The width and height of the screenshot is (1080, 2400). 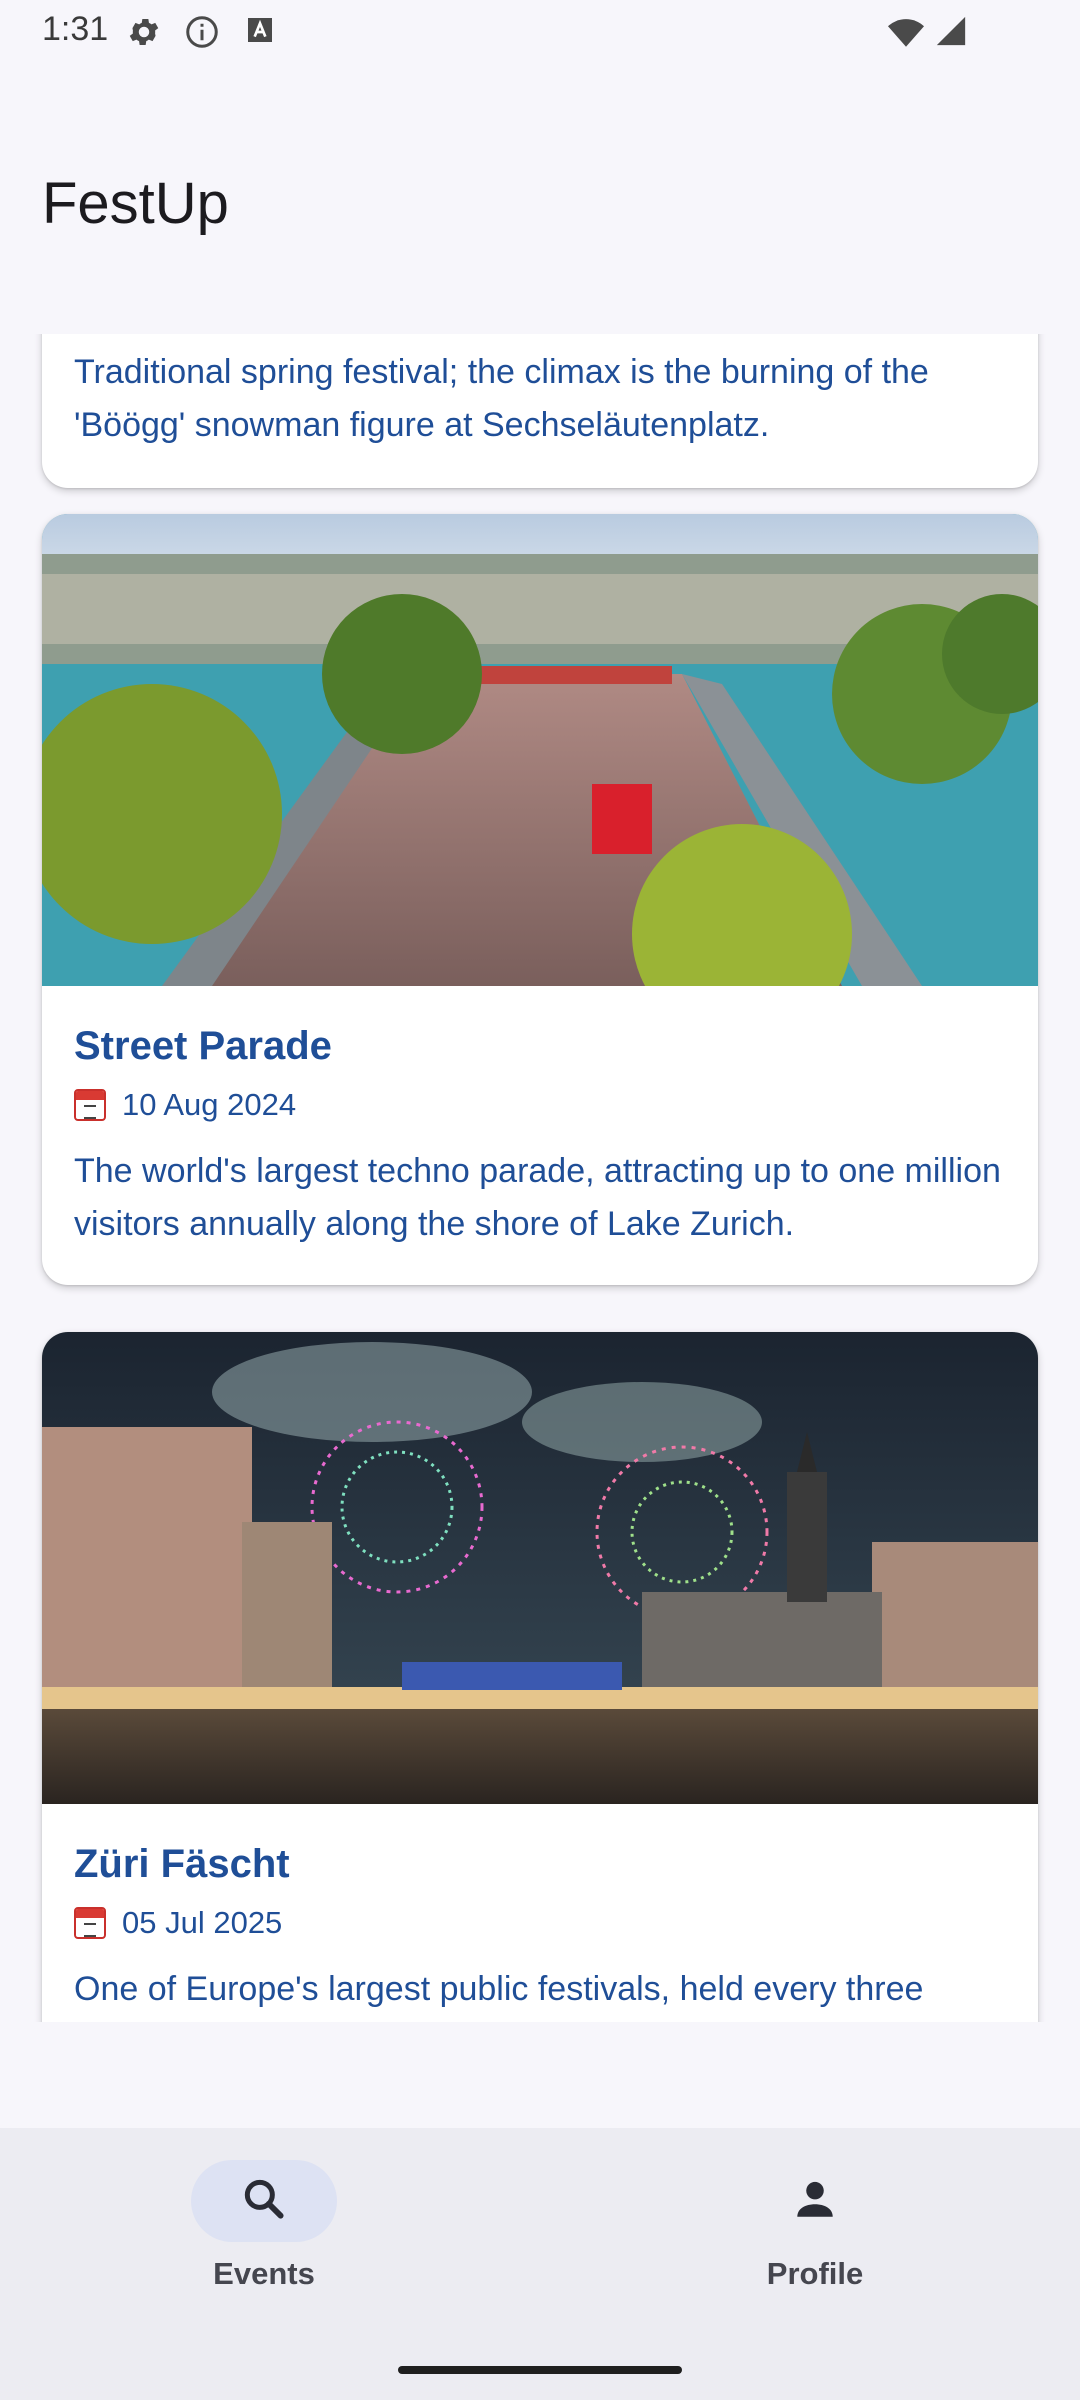 I want to click on nav-pill-active, so click(x=264, y=2201).